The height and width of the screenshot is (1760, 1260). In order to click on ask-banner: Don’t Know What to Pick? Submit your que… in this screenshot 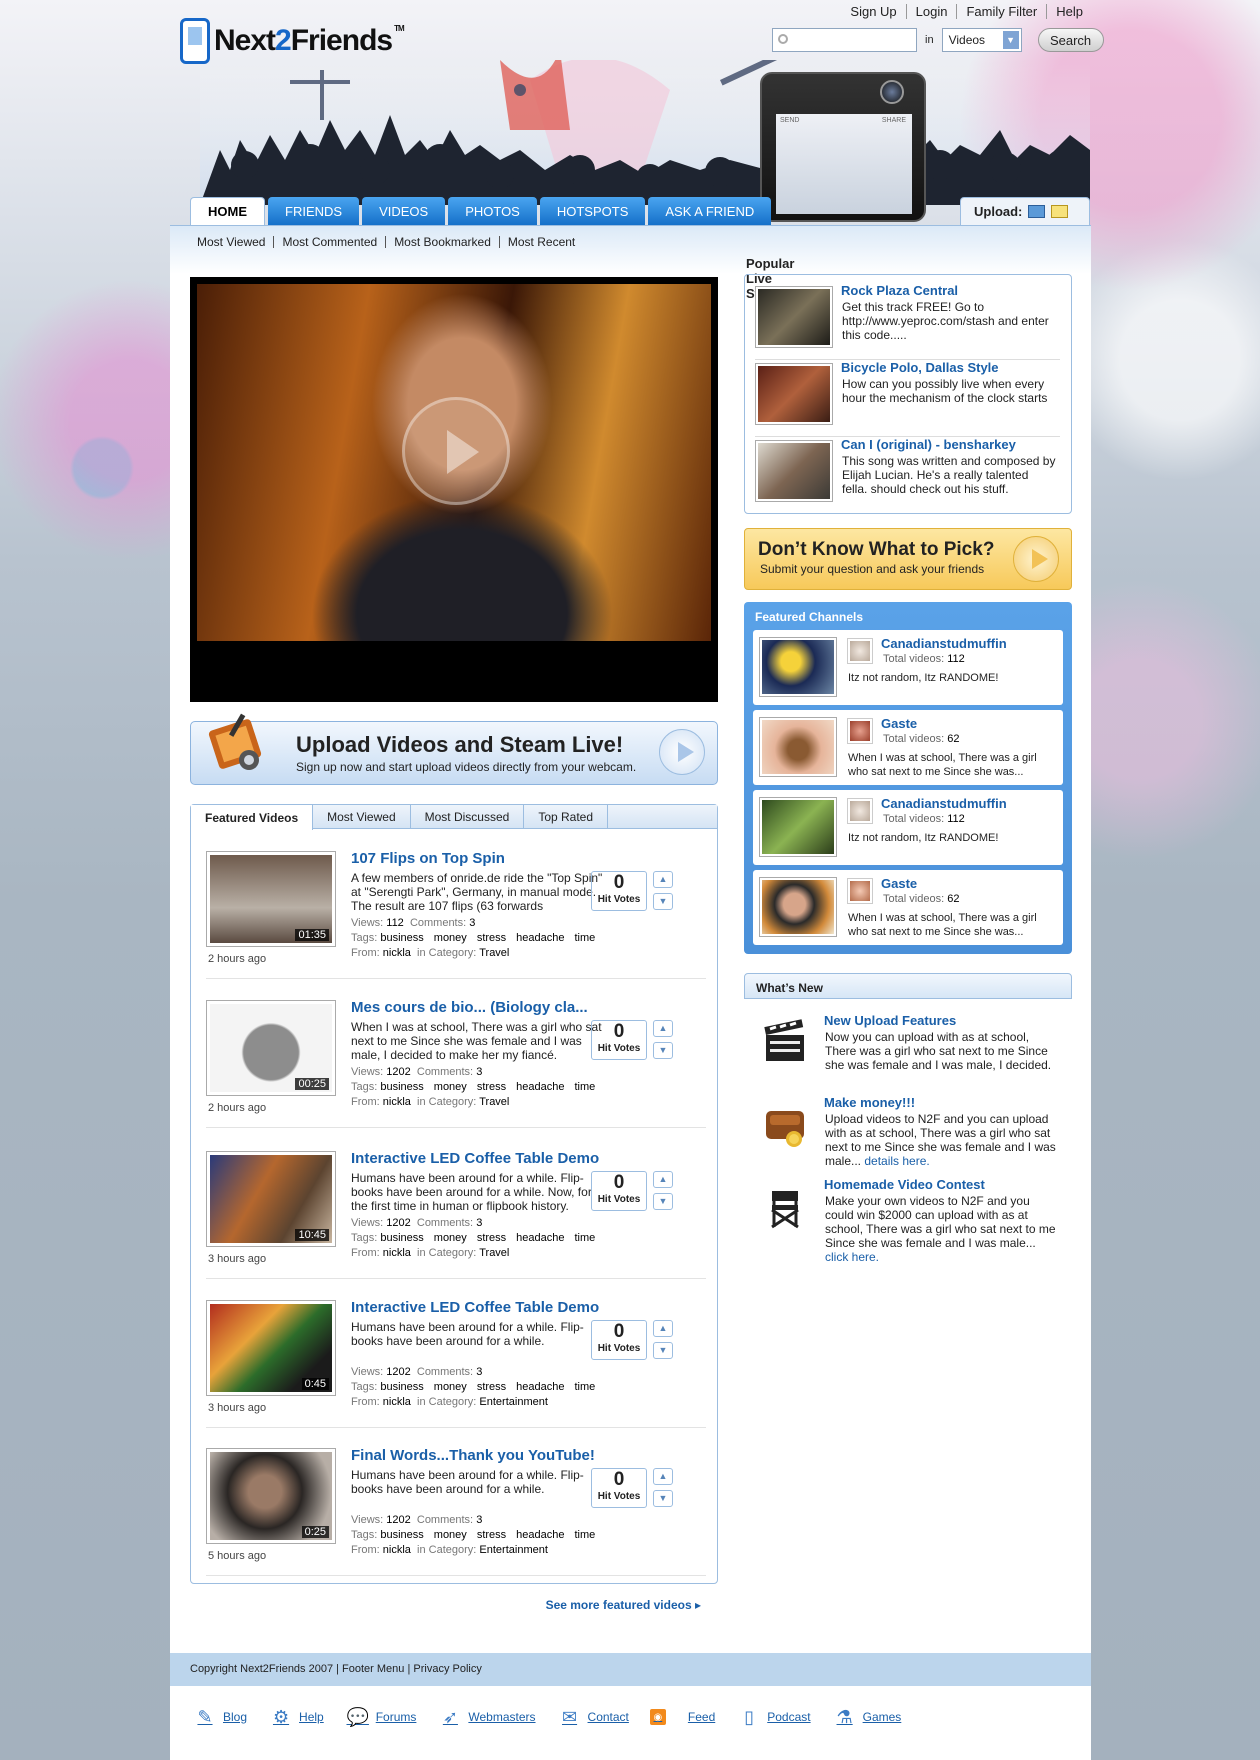, I will do `click(908, 559)`.